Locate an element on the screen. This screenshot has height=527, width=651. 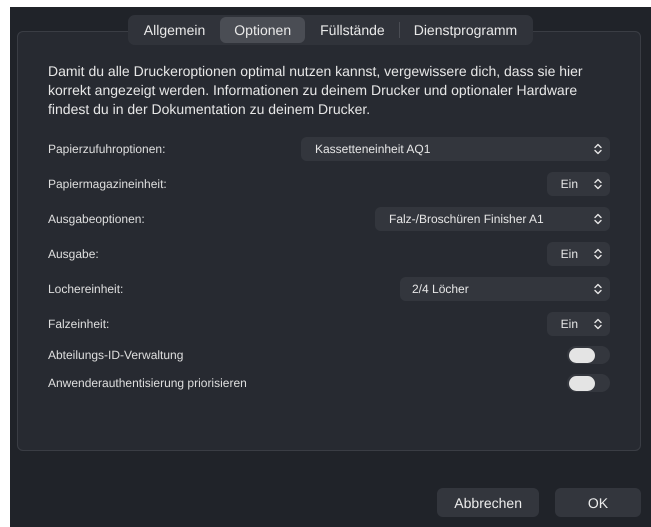
cancel-button: Abbrechen is located at coordinates (488, 502).